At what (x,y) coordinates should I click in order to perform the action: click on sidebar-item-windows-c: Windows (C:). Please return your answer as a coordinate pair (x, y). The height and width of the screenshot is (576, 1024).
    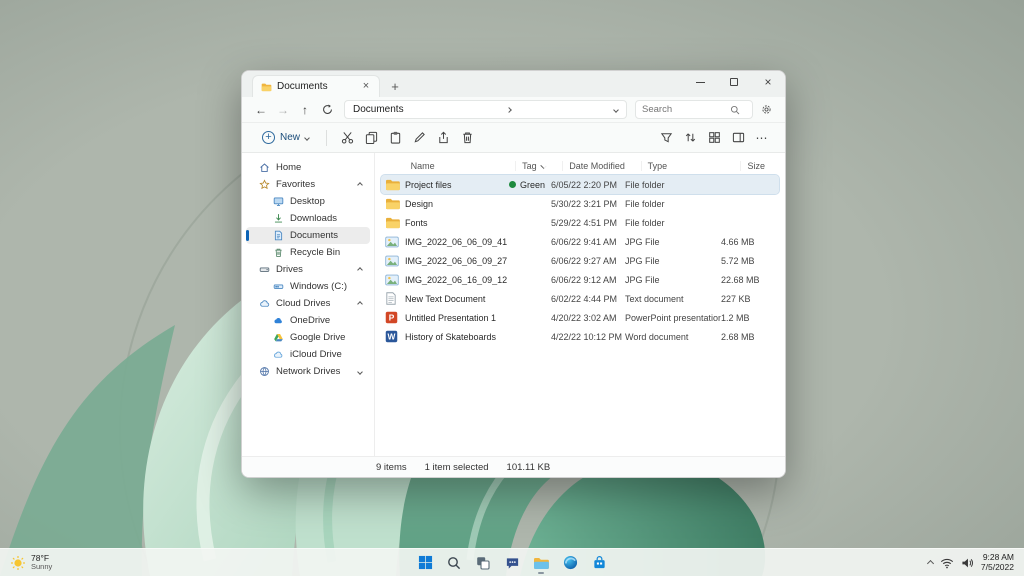
    Looking at the image, I should click on (308, 286).